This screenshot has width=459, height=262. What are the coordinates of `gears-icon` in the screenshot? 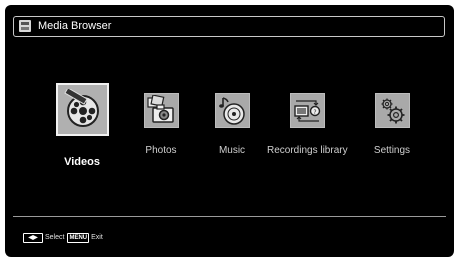 It's located at (392, 111).